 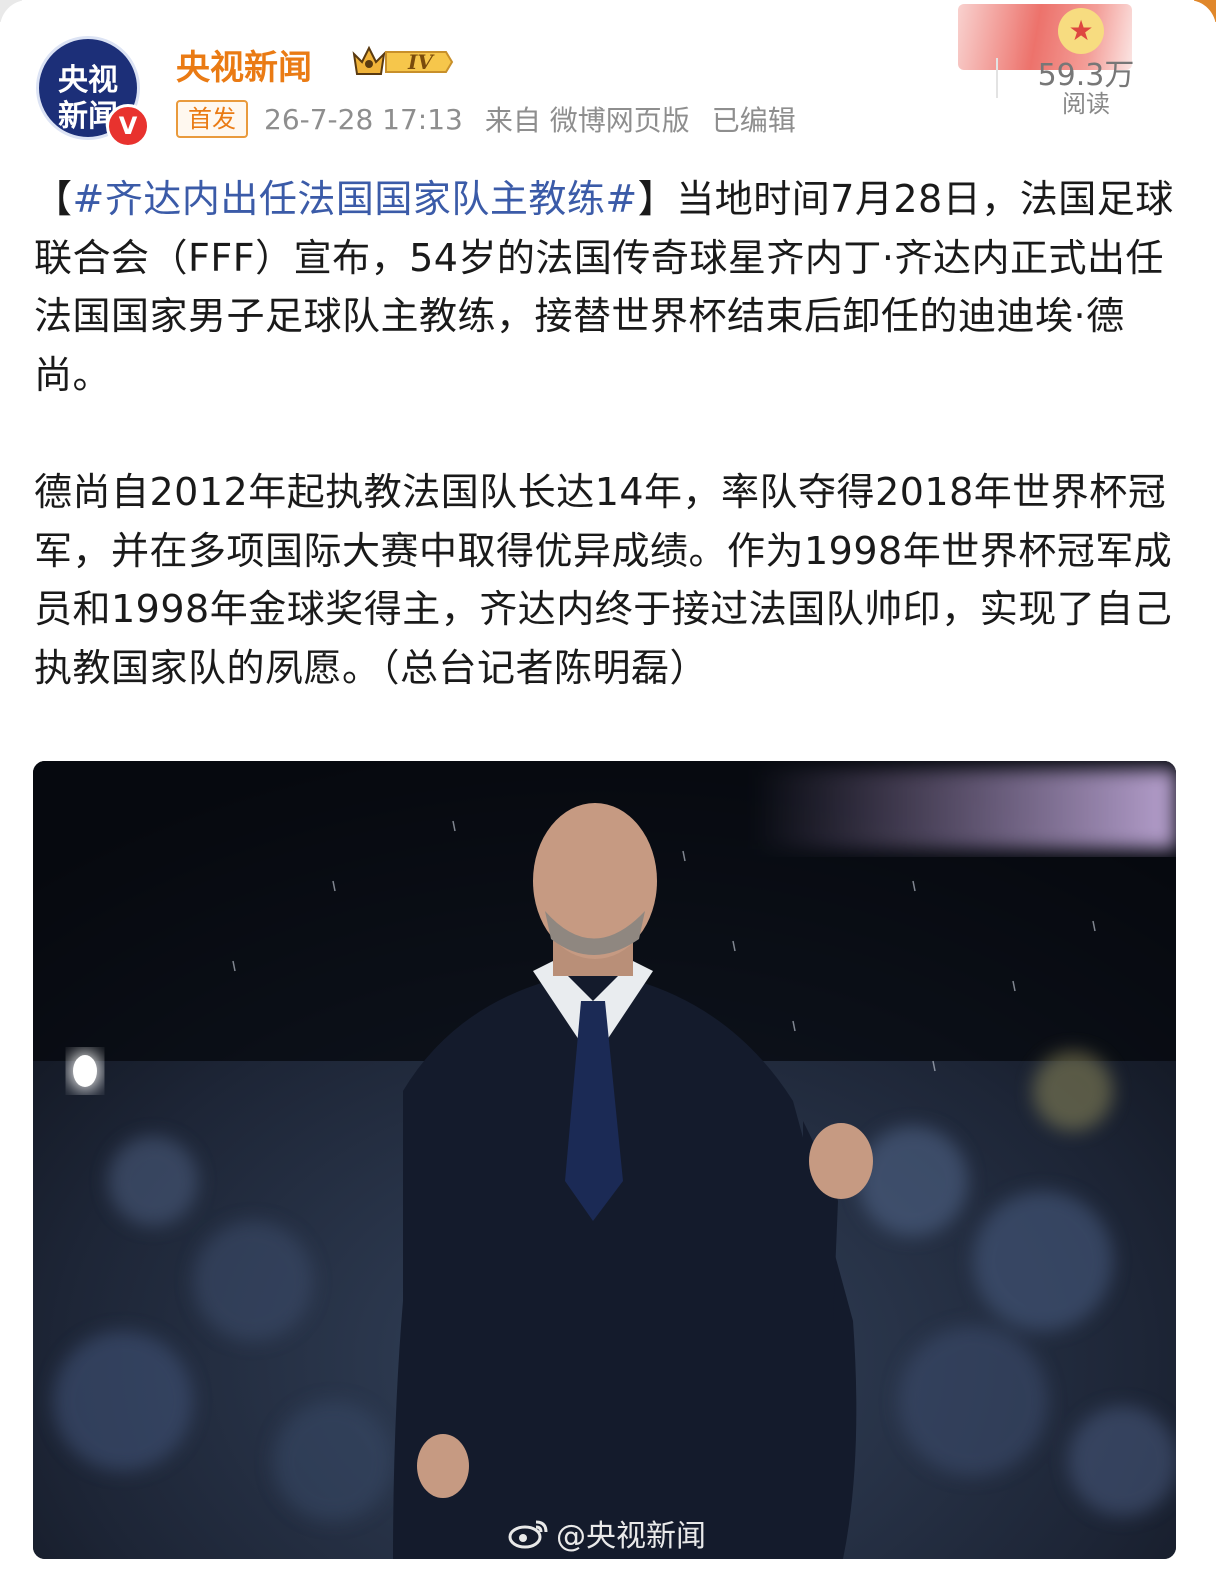 What do you see at coordinates (631, 1536) in the screenshot?
I see `watermark-text: @央视新闻` at bounding box center [631, 1536].